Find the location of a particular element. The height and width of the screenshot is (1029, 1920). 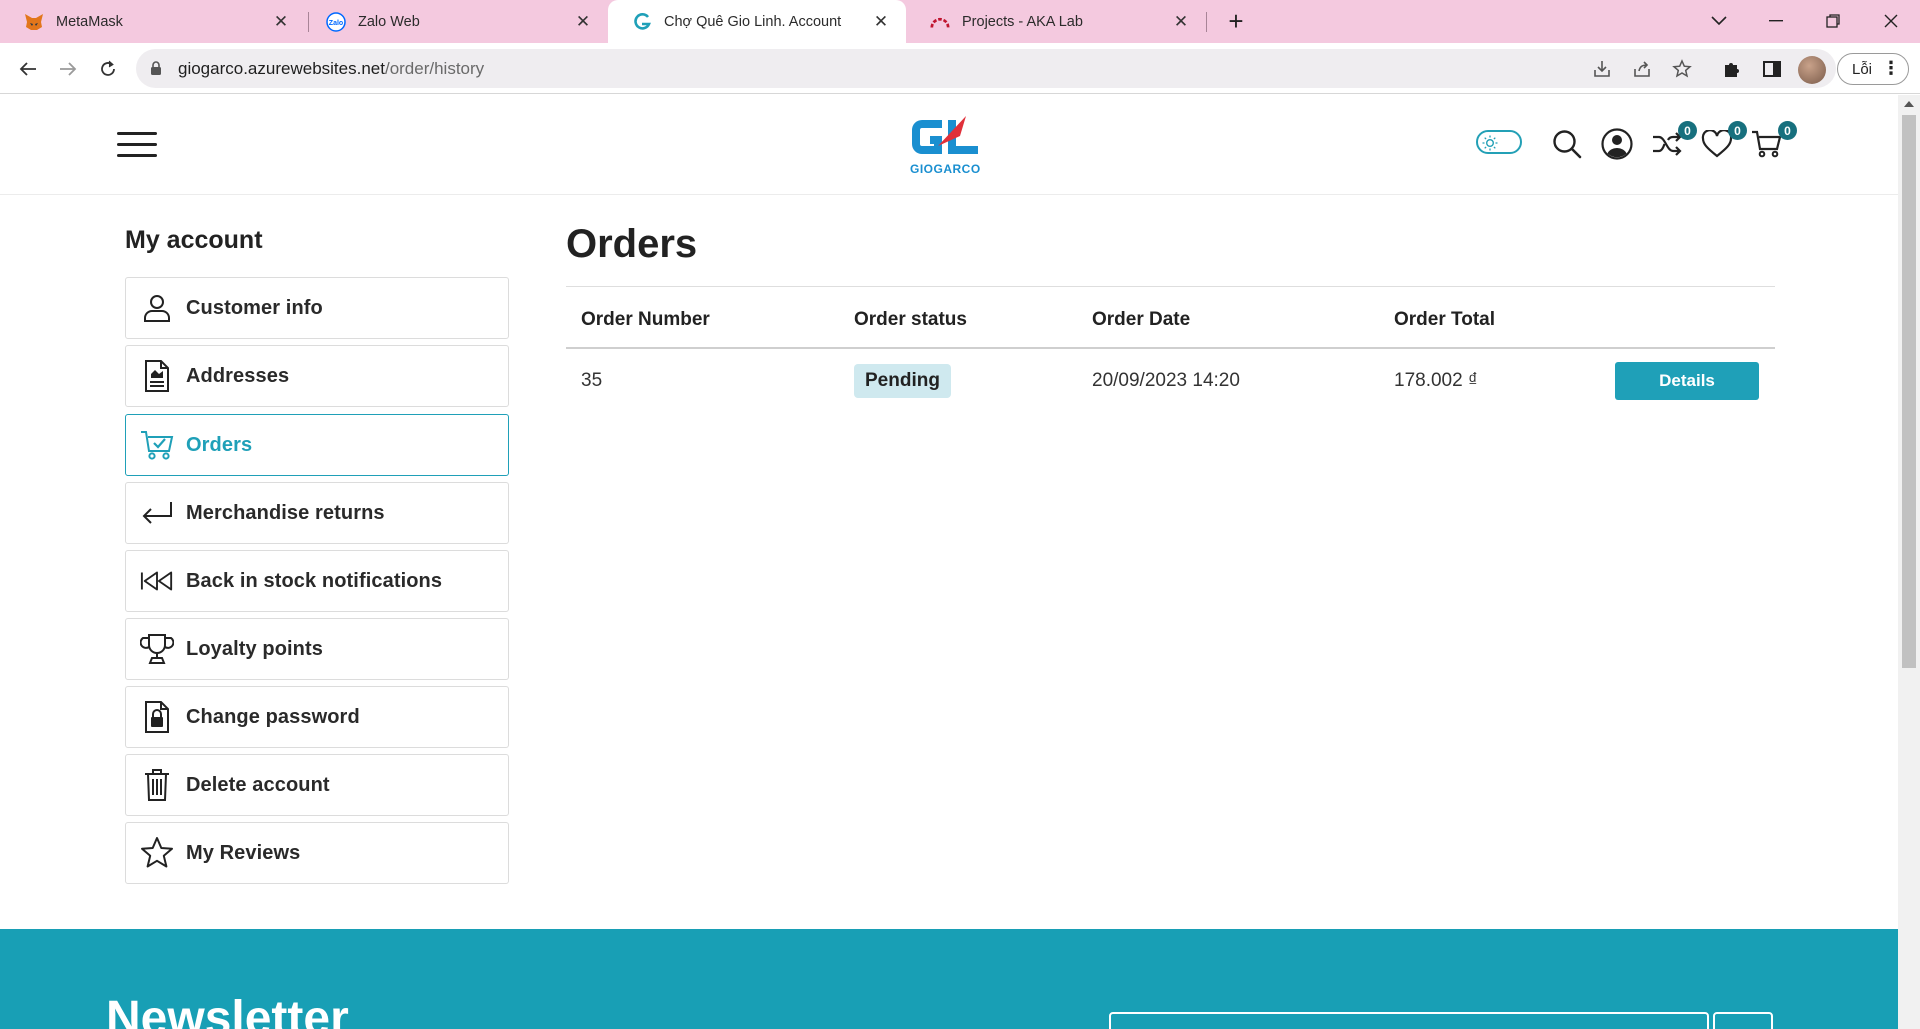

zalo-icon: Zalo is located at coordinates (336, 21).